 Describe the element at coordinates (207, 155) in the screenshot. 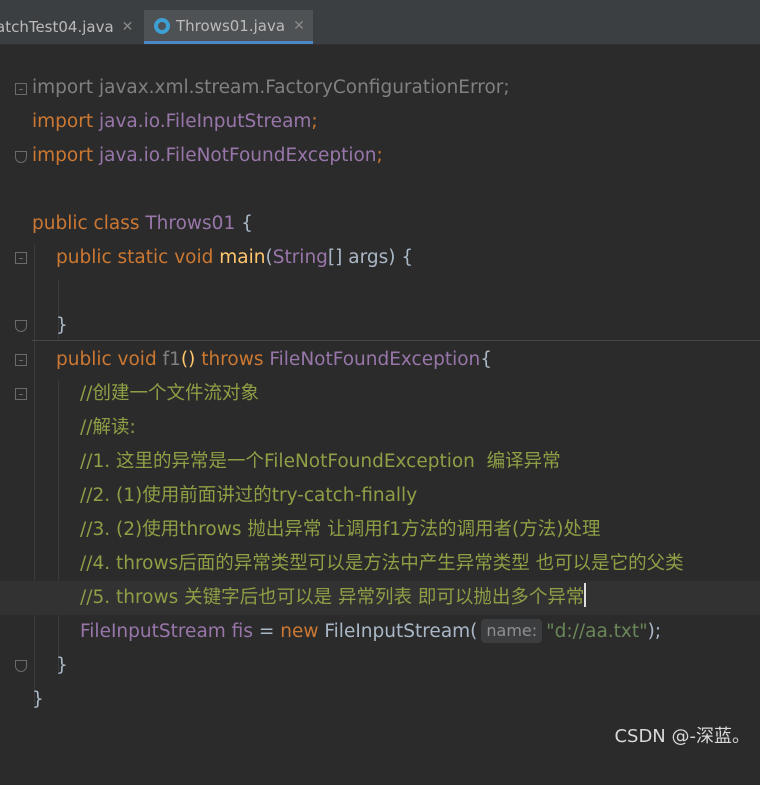

I see `code-line: import java.io.FileNotFoundException;` at that location.